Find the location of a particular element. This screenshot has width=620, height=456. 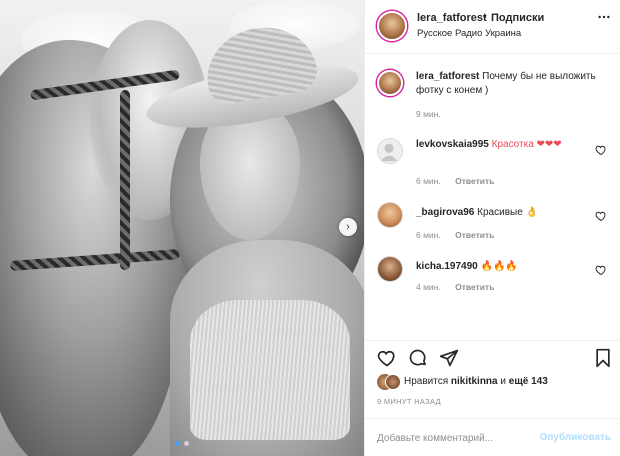

bridle-strap is located at coordinates (125, 180).